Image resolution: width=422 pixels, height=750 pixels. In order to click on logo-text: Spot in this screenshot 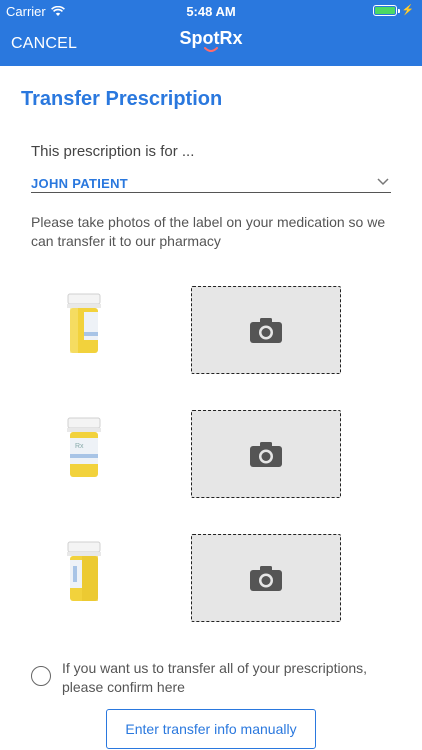, I will do `click(199, 38)`.